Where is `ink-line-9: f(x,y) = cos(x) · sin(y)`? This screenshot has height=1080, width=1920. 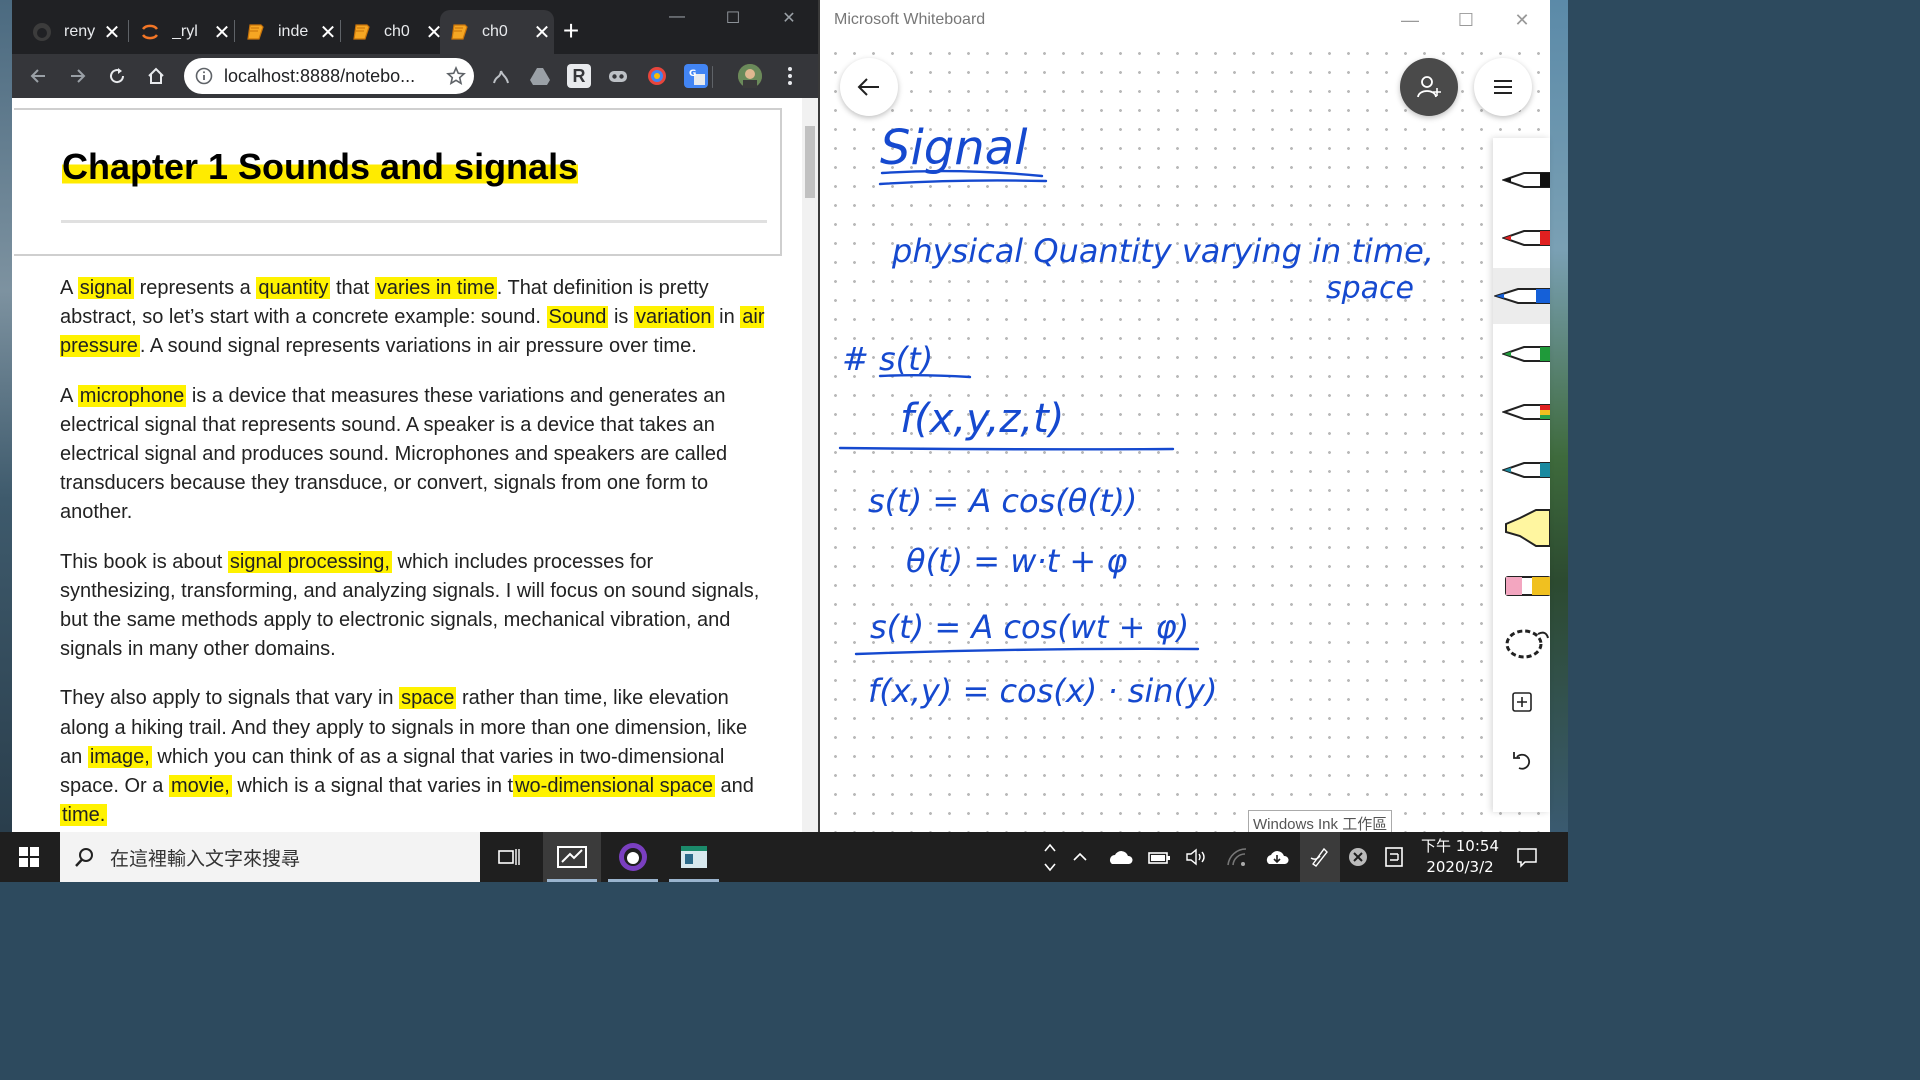
ink-line-9: f(x,y) = cos(x) · sin(y) is located at coordinates (1042, 691).